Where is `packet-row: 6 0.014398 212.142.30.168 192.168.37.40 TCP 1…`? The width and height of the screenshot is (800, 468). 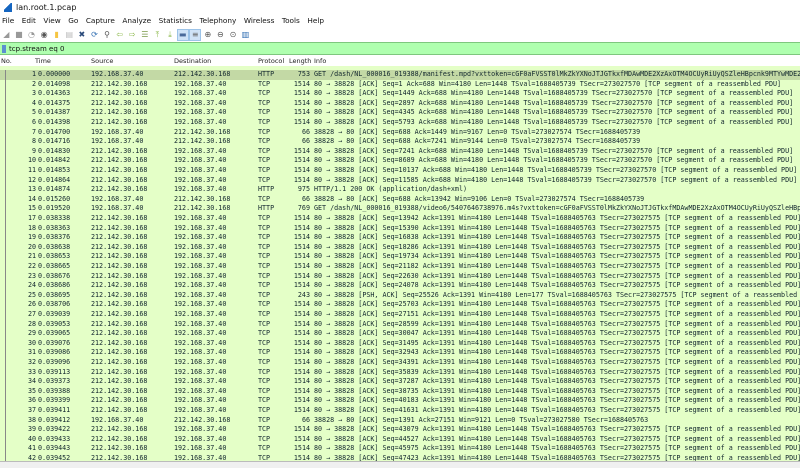
packet-row: 6 0.014398 212.142.30.168 192.168.37.40 TCP 1… is located at coordinates (400, 123).